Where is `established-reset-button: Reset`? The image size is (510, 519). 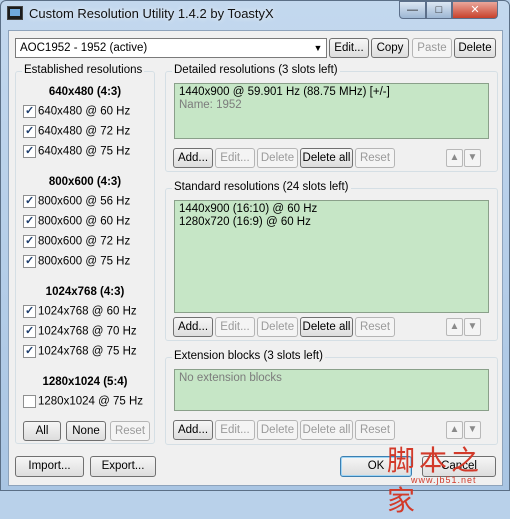
established-reset-button: Reset is located at coordinates (130, 431).